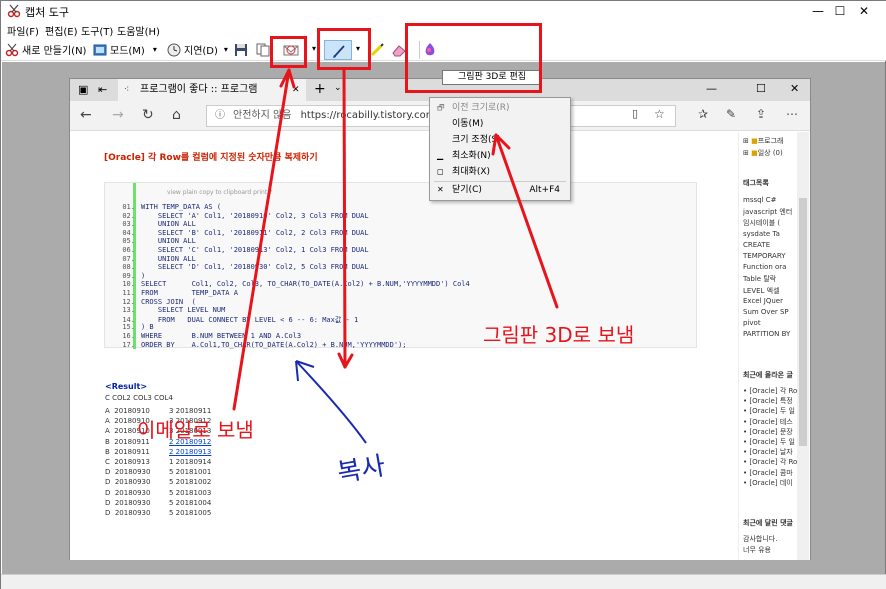 The image size is (886, 589). Describe the element at coordinates (794, 88) in the screenshot. I see `browser-close-button: ✕` at that location.